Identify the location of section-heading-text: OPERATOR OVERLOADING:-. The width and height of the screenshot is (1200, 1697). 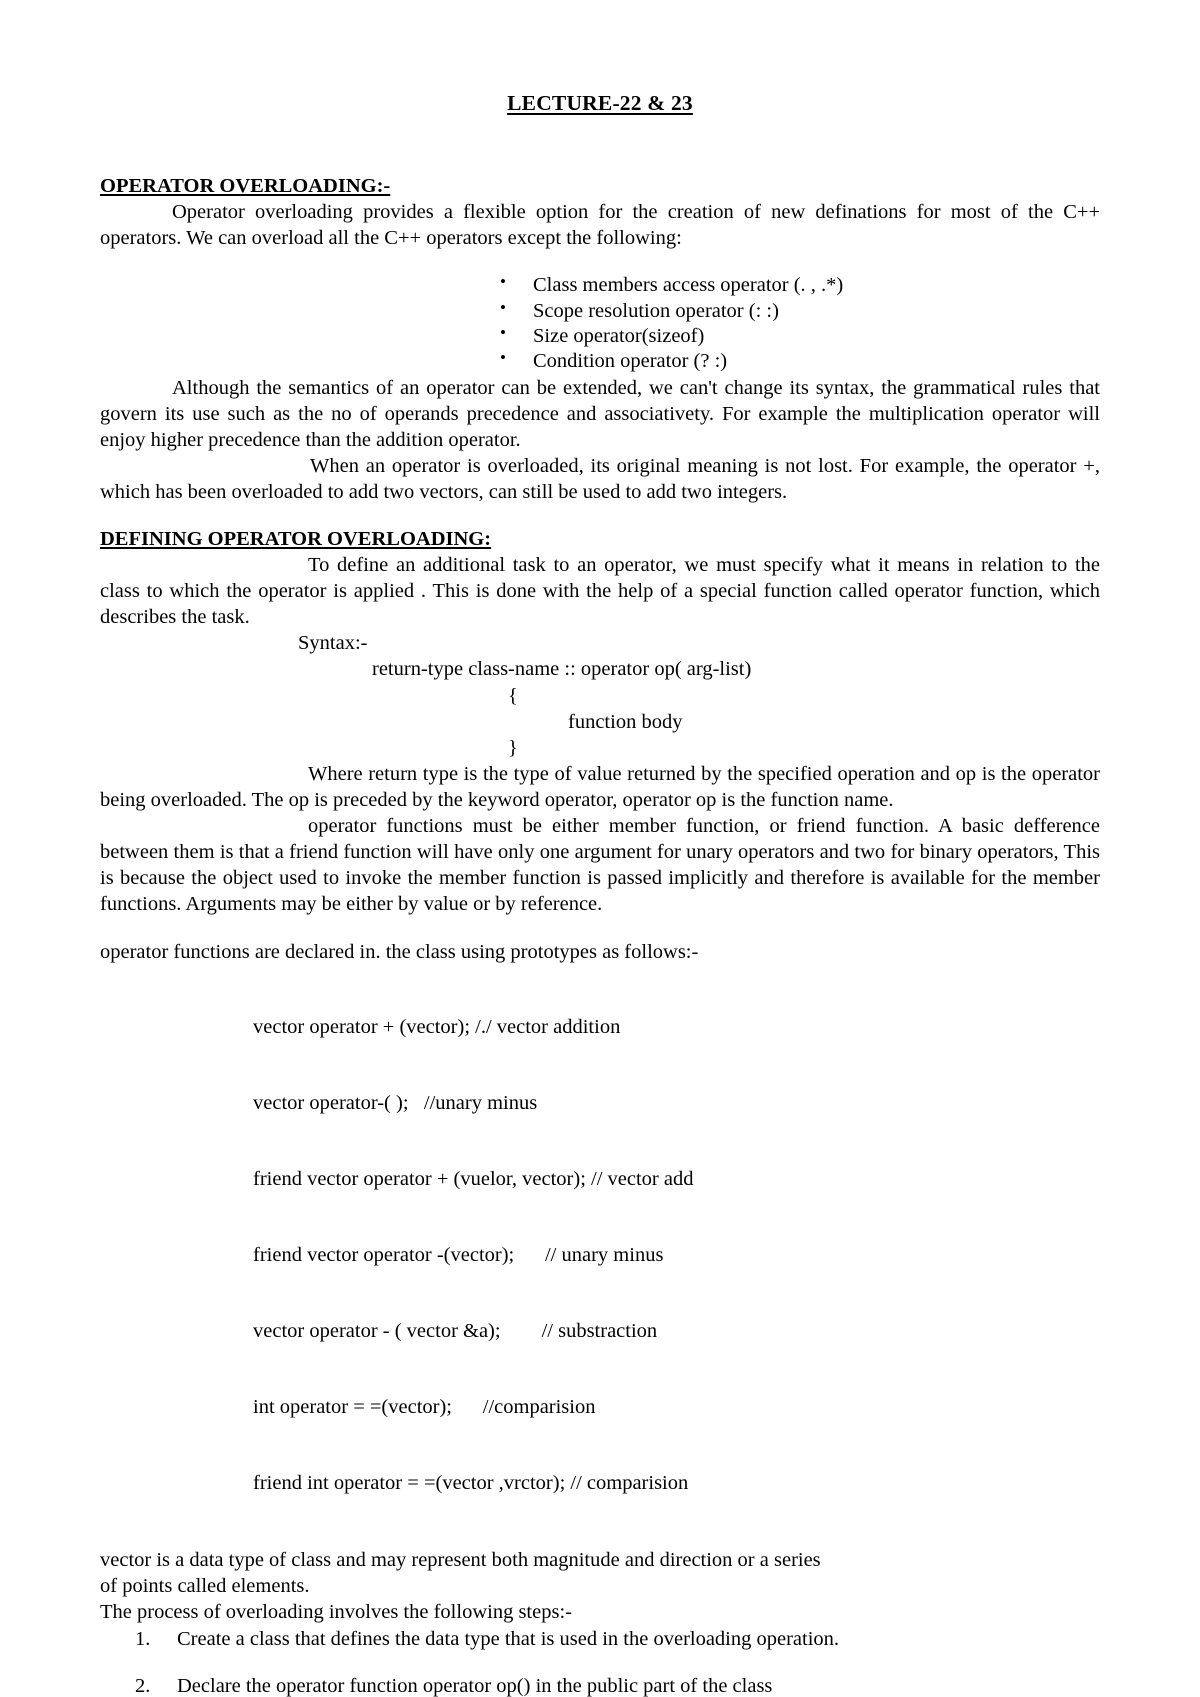
(245, 185).